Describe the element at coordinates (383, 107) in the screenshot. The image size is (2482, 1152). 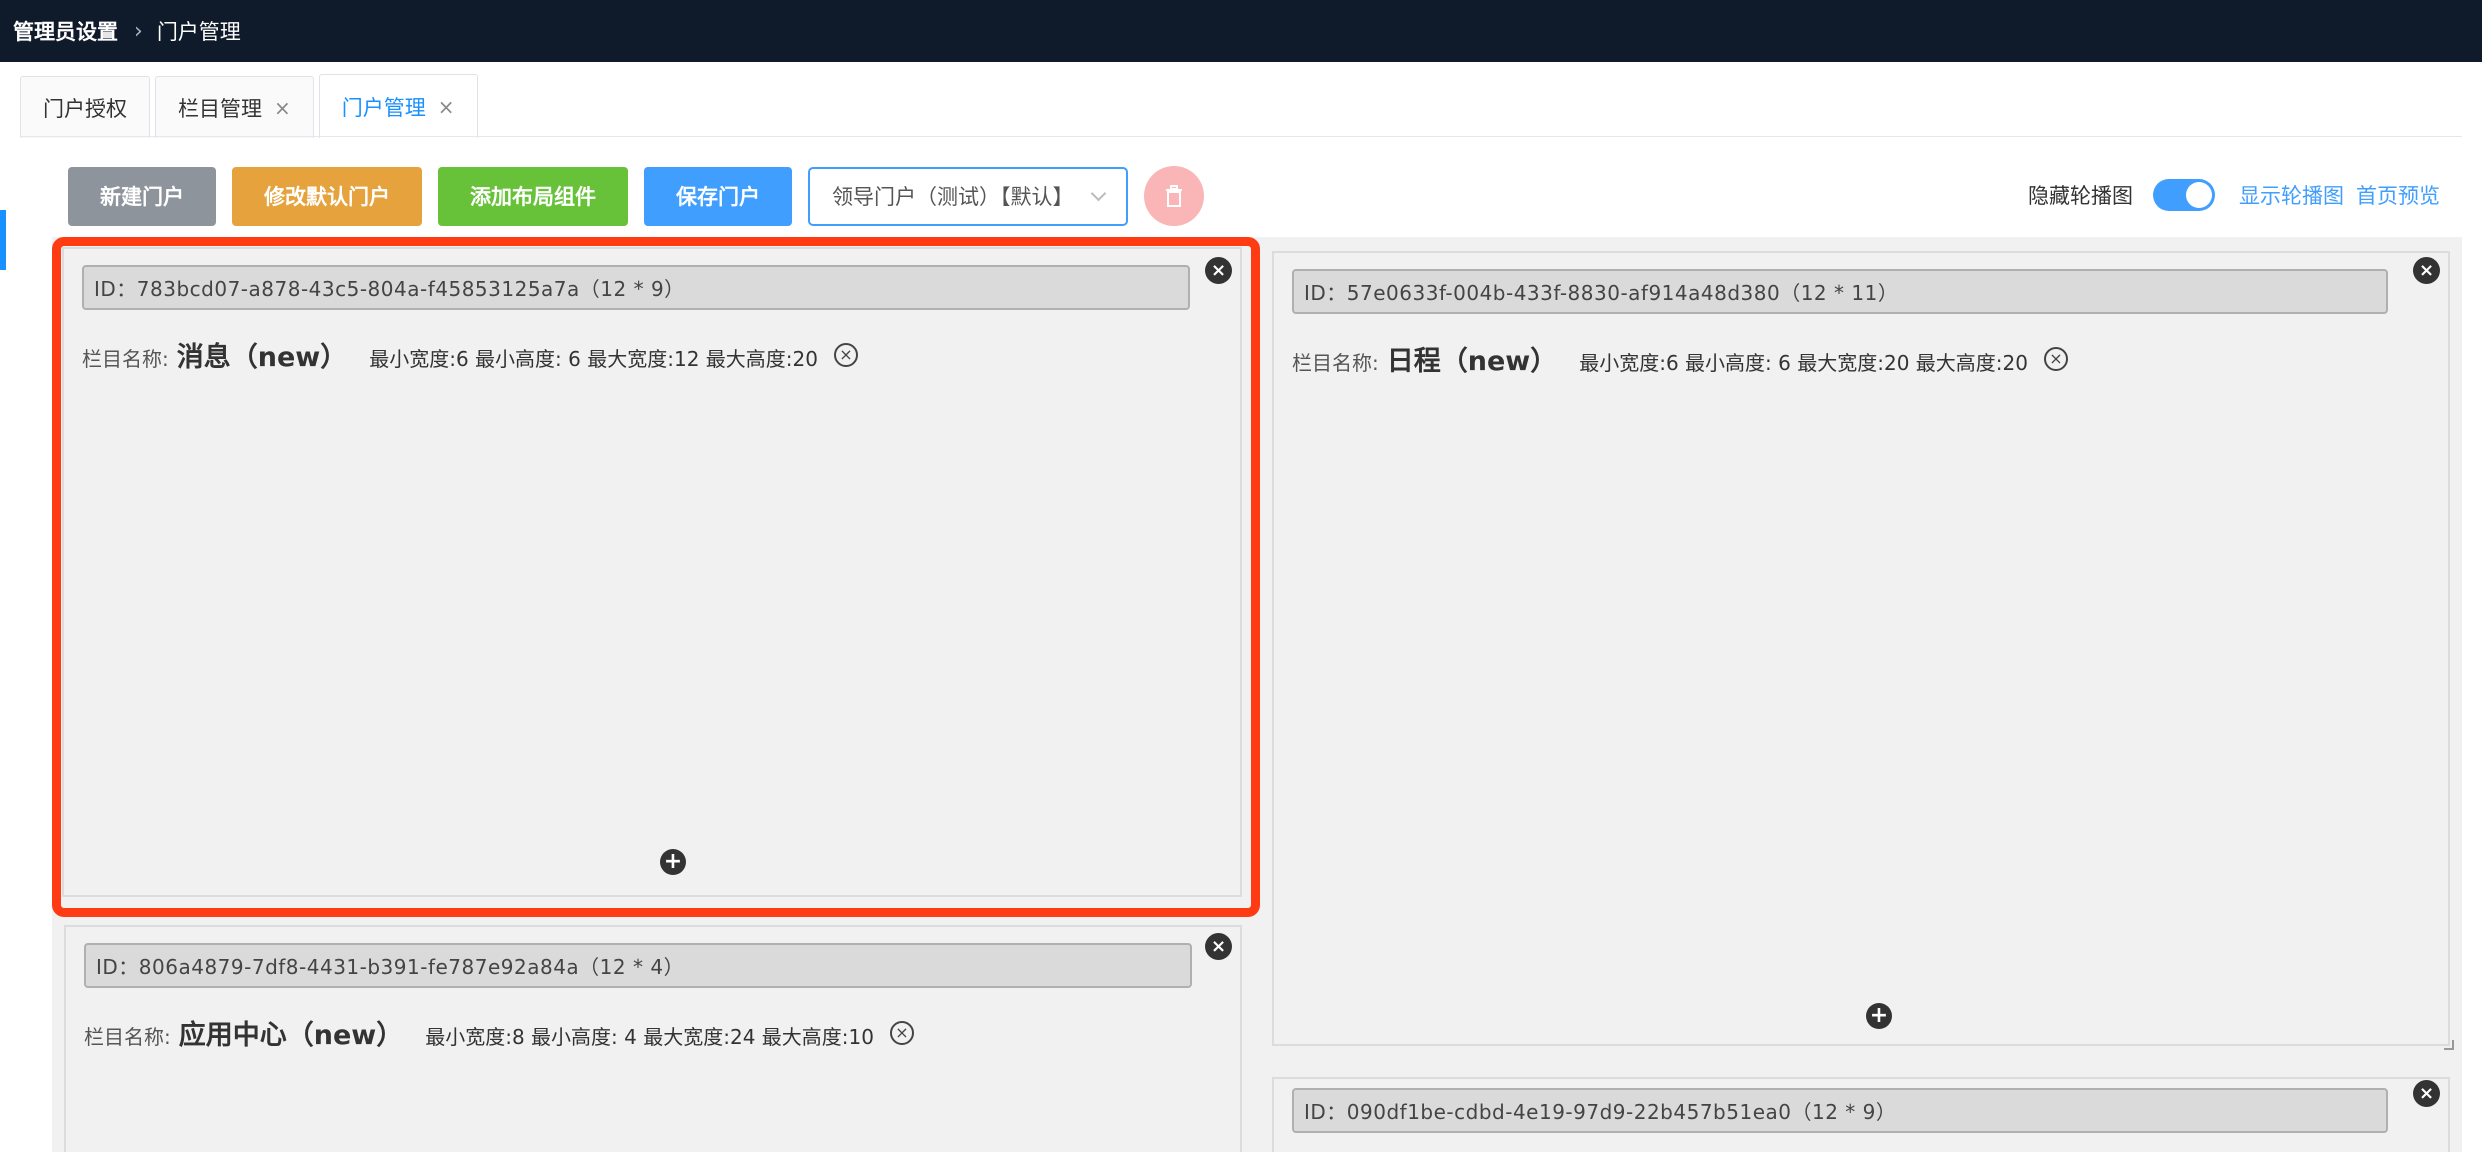
I see `tab-label: 门户管理` at that location.